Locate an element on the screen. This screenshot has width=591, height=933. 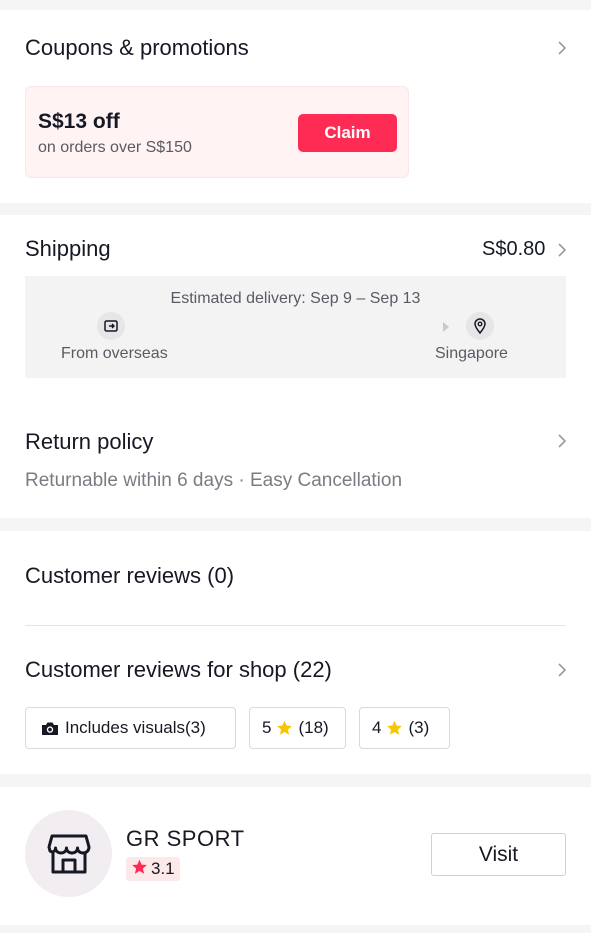
coupon-condition: on orders over S$150 is located at coordinates (115, 147).